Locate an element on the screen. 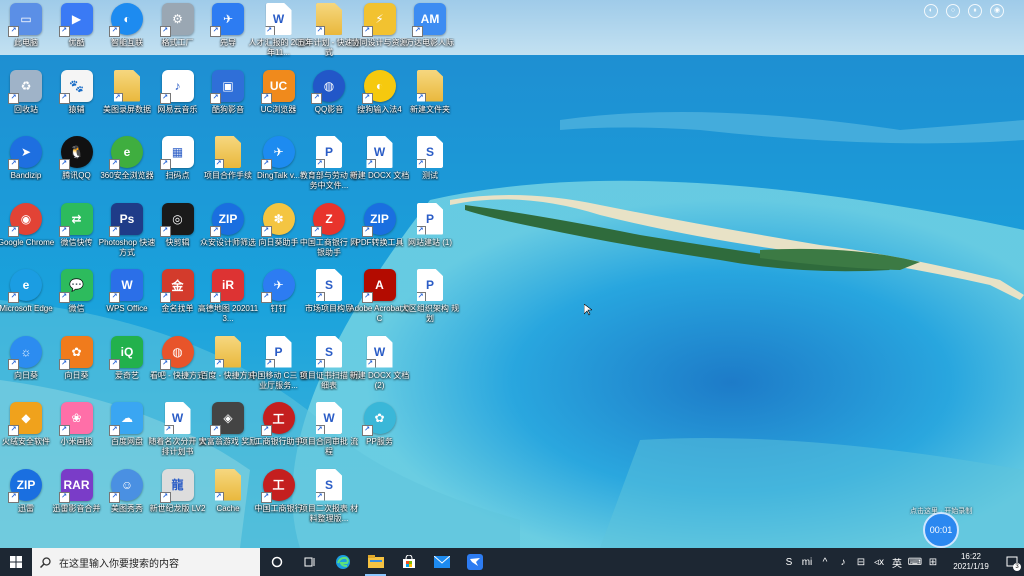  desktop-icon-glyph: ♪ is located at coordinates (177, 85).